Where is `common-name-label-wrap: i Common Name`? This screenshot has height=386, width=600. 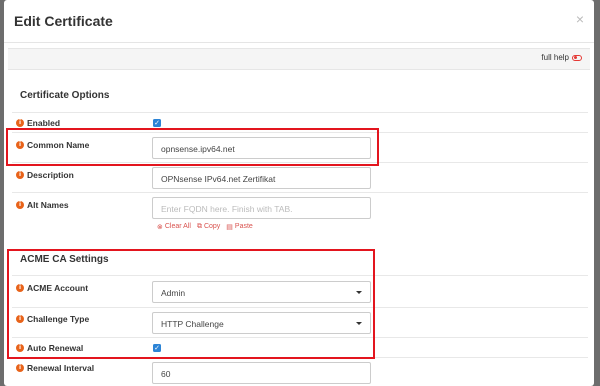
common-name-label-wrap: i Common Name is located at coordinates (52, 145).